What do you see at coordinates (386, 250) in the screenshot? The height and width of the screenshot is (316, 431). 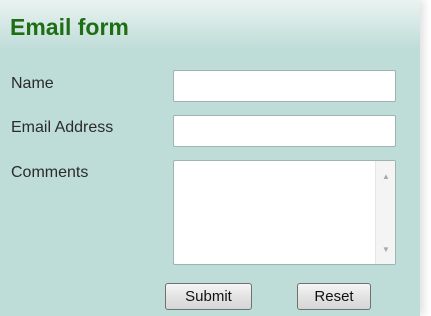 I see `scroll-down-arrow-icon: ▼` at bounding box center [386, 250].